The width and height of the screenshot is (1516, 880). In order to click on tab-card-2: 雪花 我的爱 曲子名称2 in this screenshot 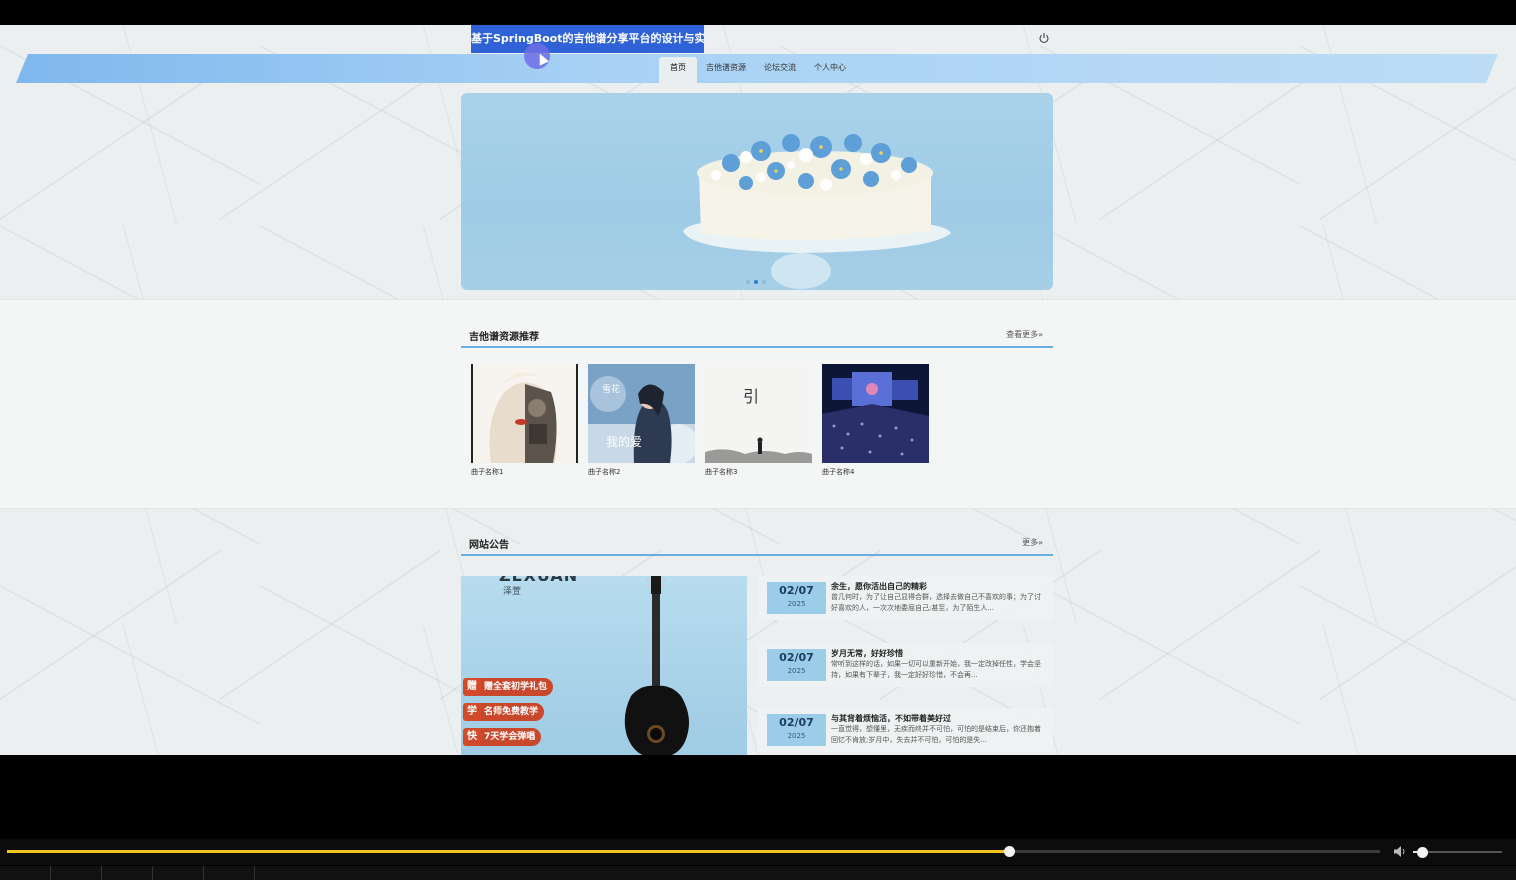, I will do `click(641, 420)`.